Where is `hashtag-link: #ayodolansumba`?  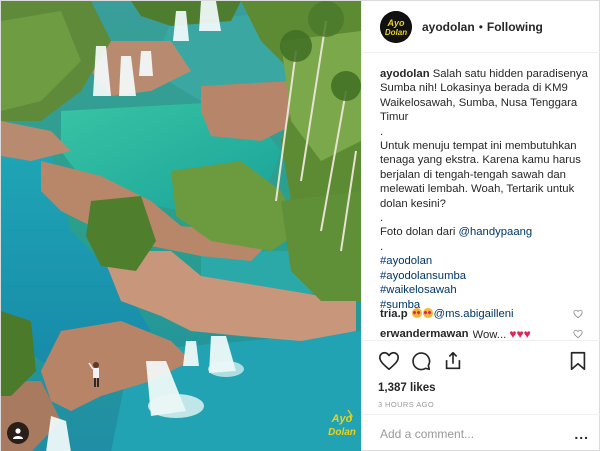
hashtag-link: #ayodolansumba is located at coordinates (484, 276).